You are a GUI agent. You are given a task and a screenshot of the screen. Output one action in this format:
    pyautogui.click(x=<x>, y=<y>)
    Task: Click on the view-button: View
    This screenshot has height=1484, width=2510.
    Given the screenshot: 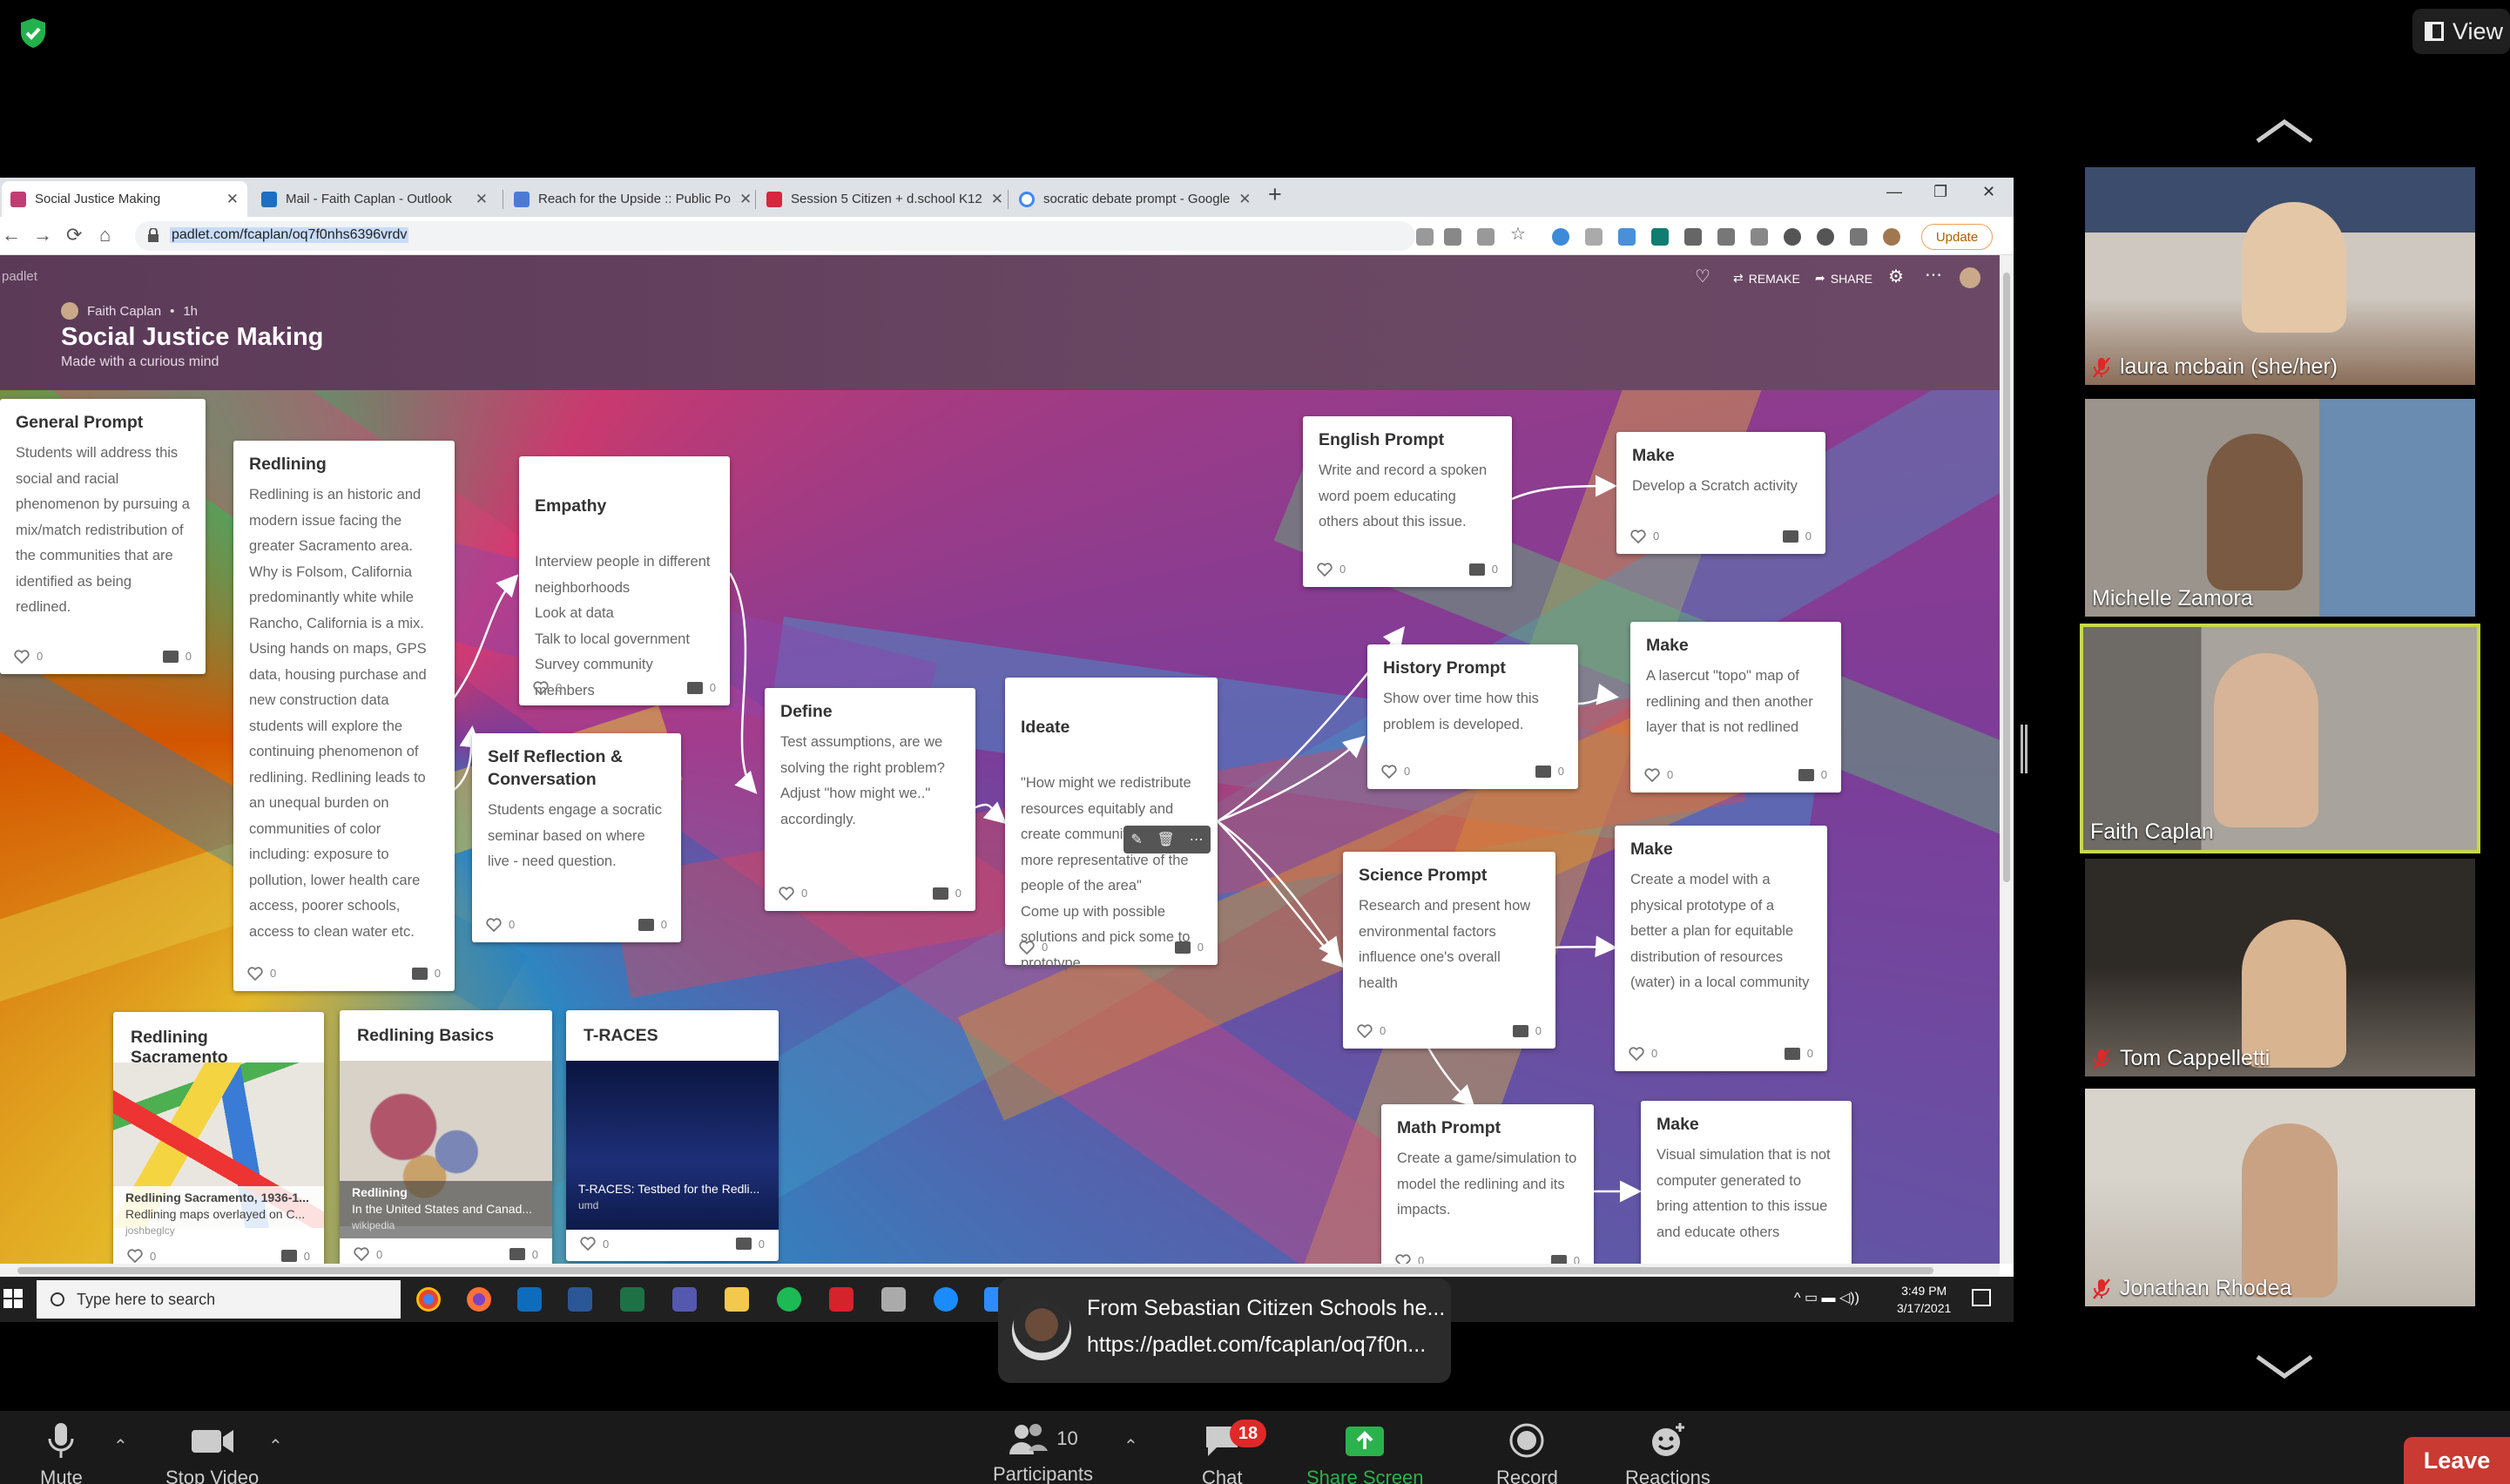 What is the action you would take?
    pyautogui.click(x=2461, y=32)
    